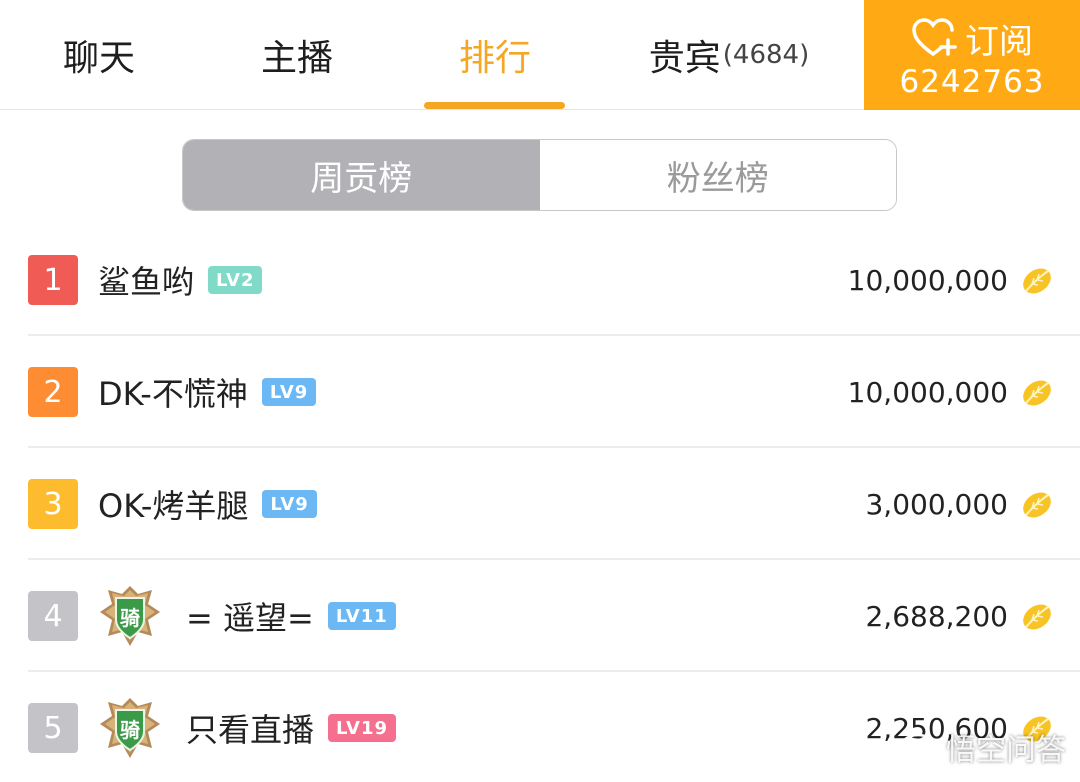 The image size is (1080, 782). Describe the element at coordinates (684, 58) in the screenshot. I see `tab-vip-label: 贵宾` at that location.